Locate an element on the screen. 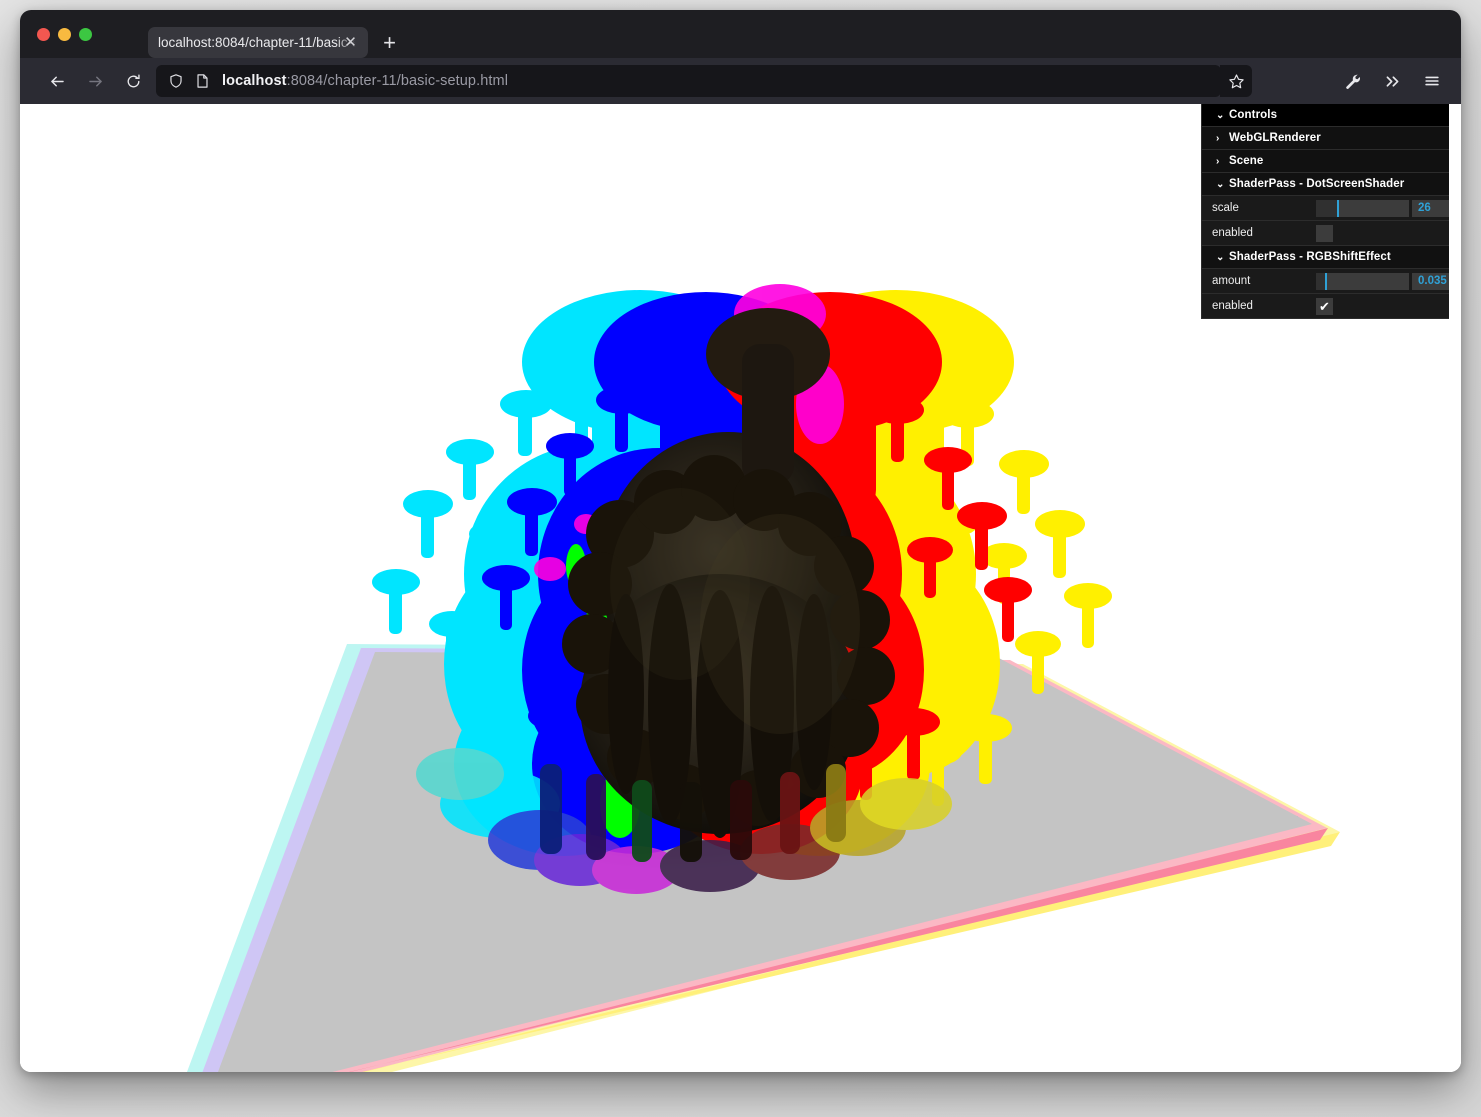 This screenshot has height=1117, width=1481. gui-folder-label: ShaderPass - DotScreenShader is located at coordinates (1317, 184).